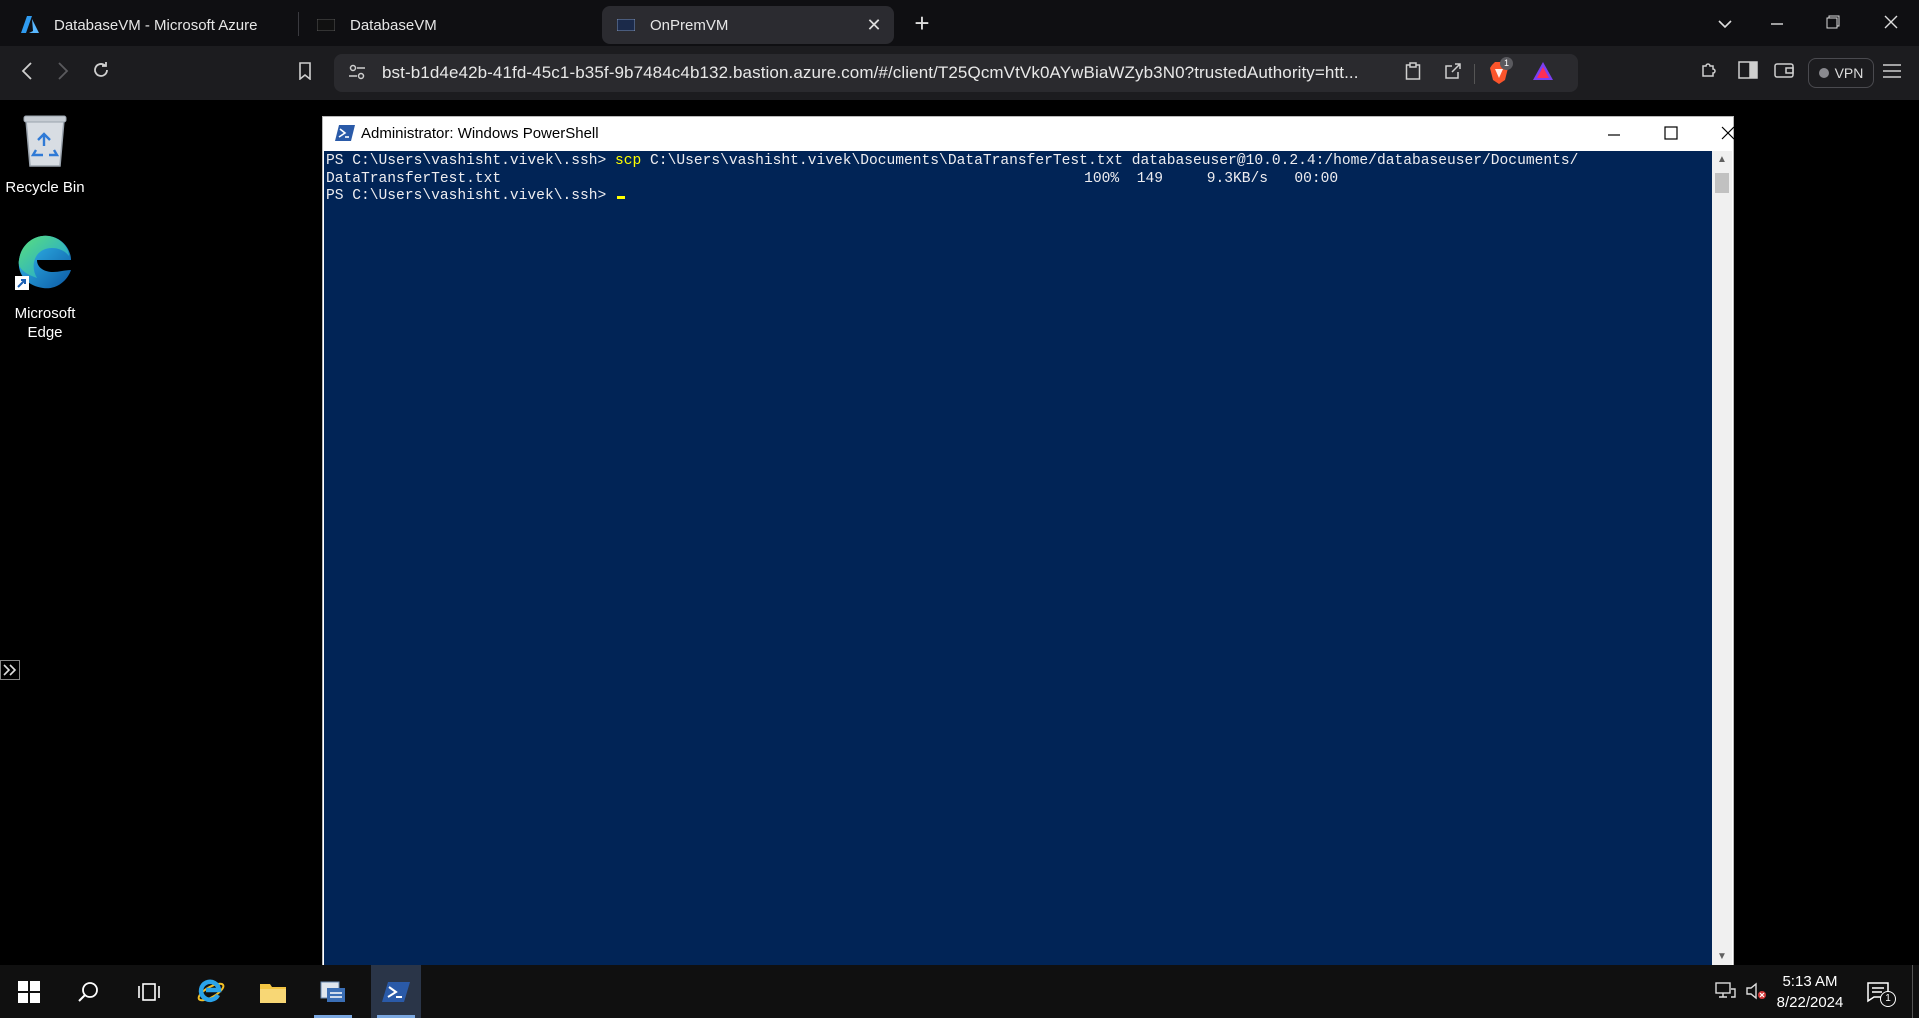  I want to click on folder-icon, so click(273, 993).